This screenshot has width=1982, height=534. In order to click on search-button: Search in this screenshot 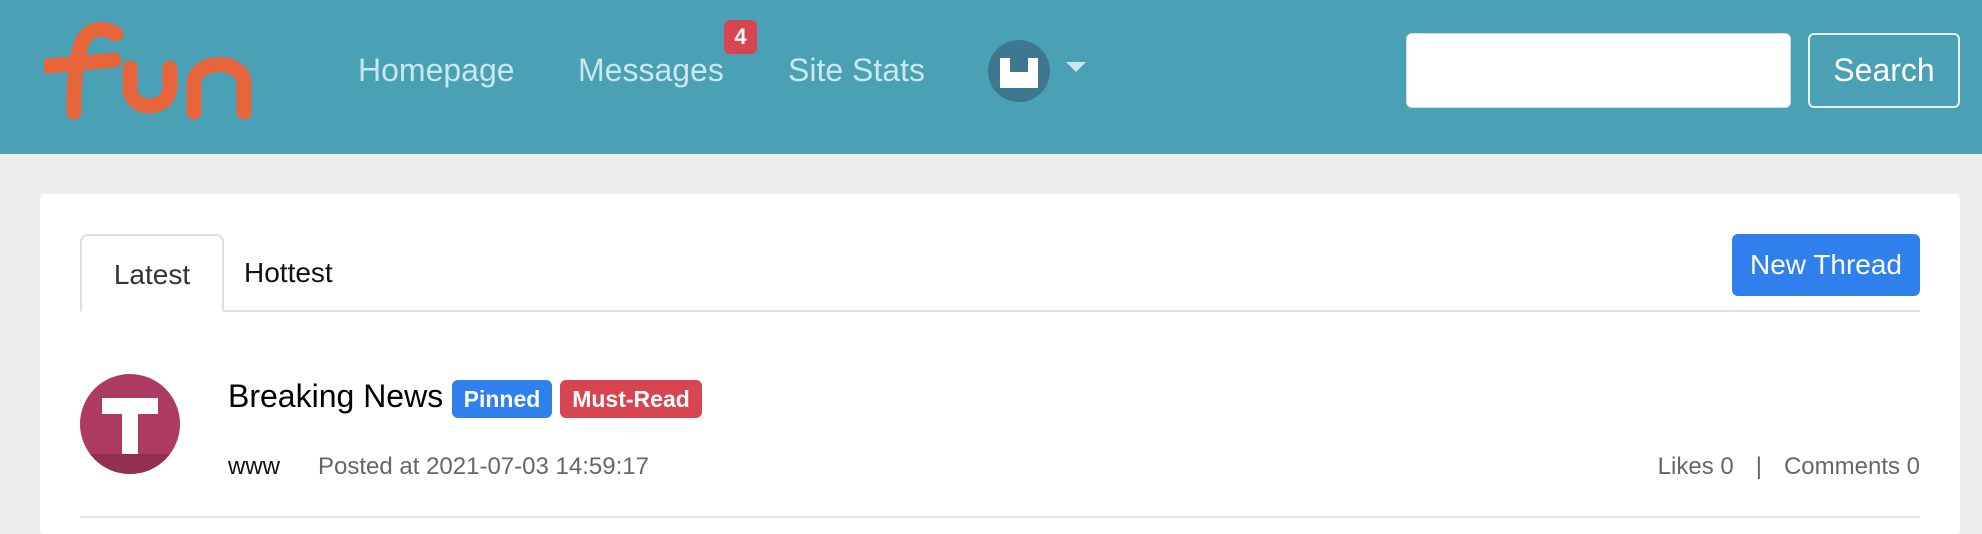, I will do `click(1884, 70)`.